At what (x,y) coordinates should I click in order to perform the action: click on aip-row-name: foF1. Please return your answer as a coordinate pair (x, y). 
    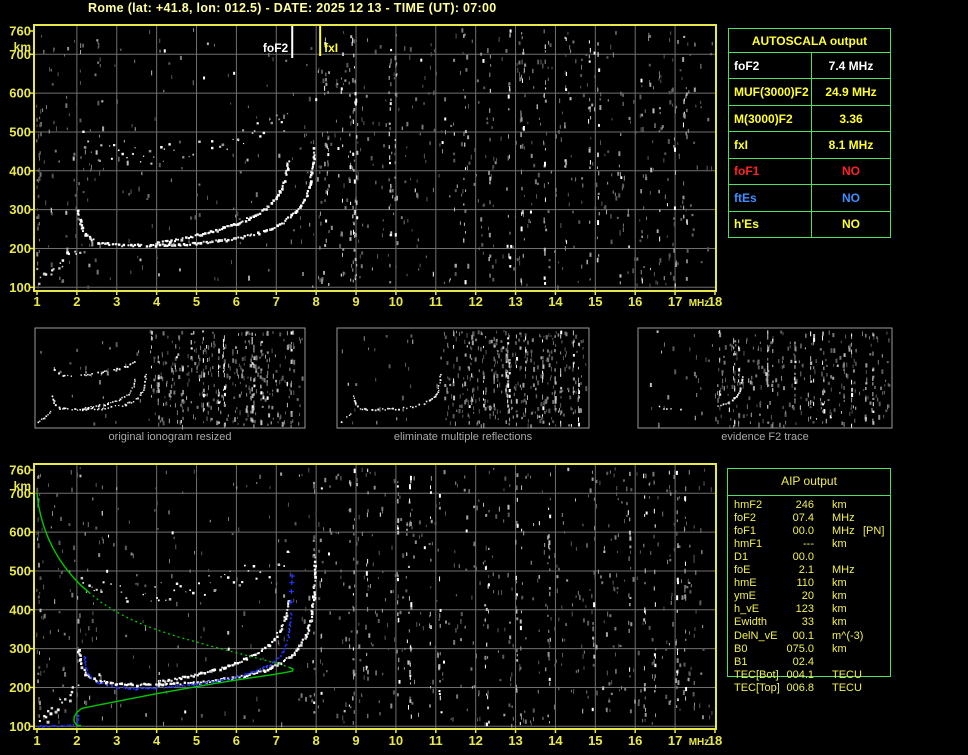
    Looking at the image, I should click on (745, 531).